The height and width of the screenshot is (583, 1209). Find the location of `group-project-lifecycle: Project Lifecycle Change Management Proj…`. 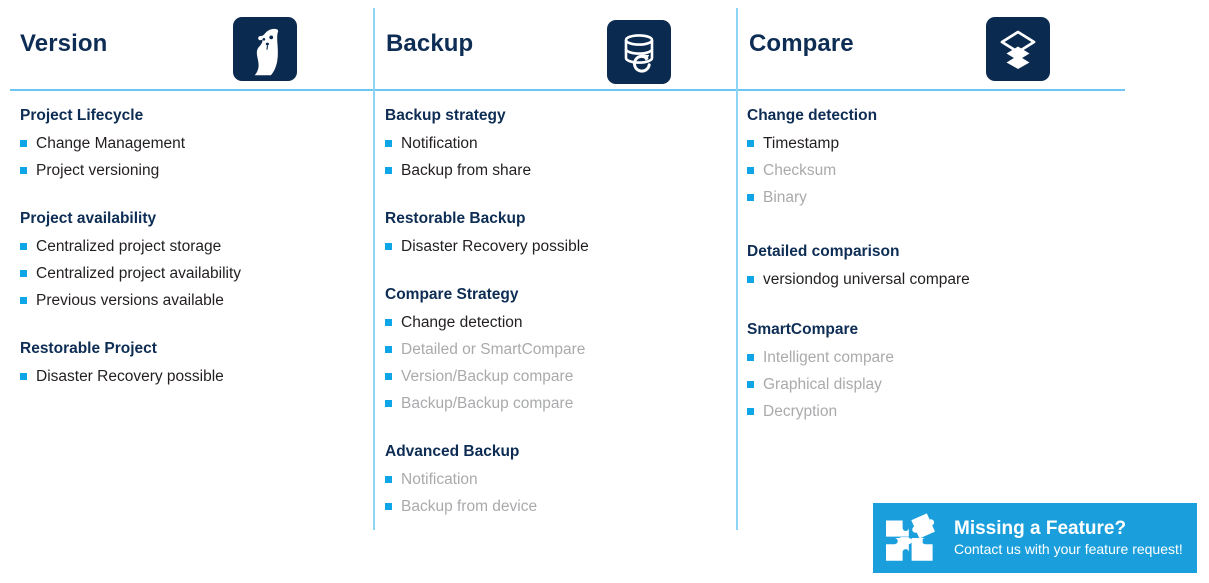

group-project-lifecycle: Project Lifecycle Change Management Proj… is located at coordinates (196, 144).